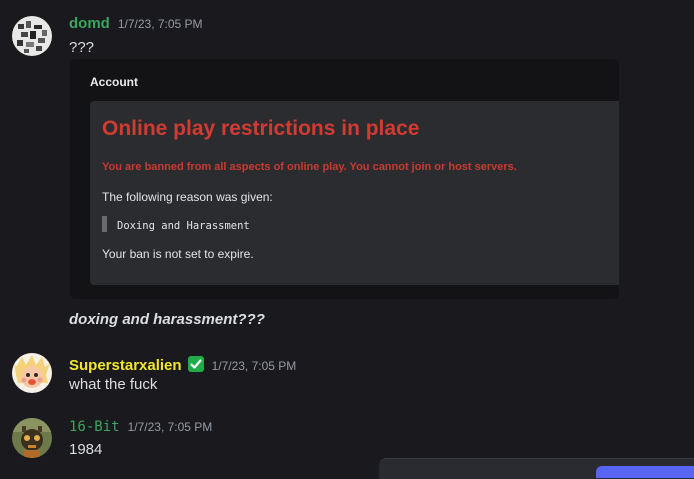 The image size is (694, 479). What do you see at coordinates (114, 82) in the screenshot?
I see `embed-section-title: Account` at bounding box center [114, 82].